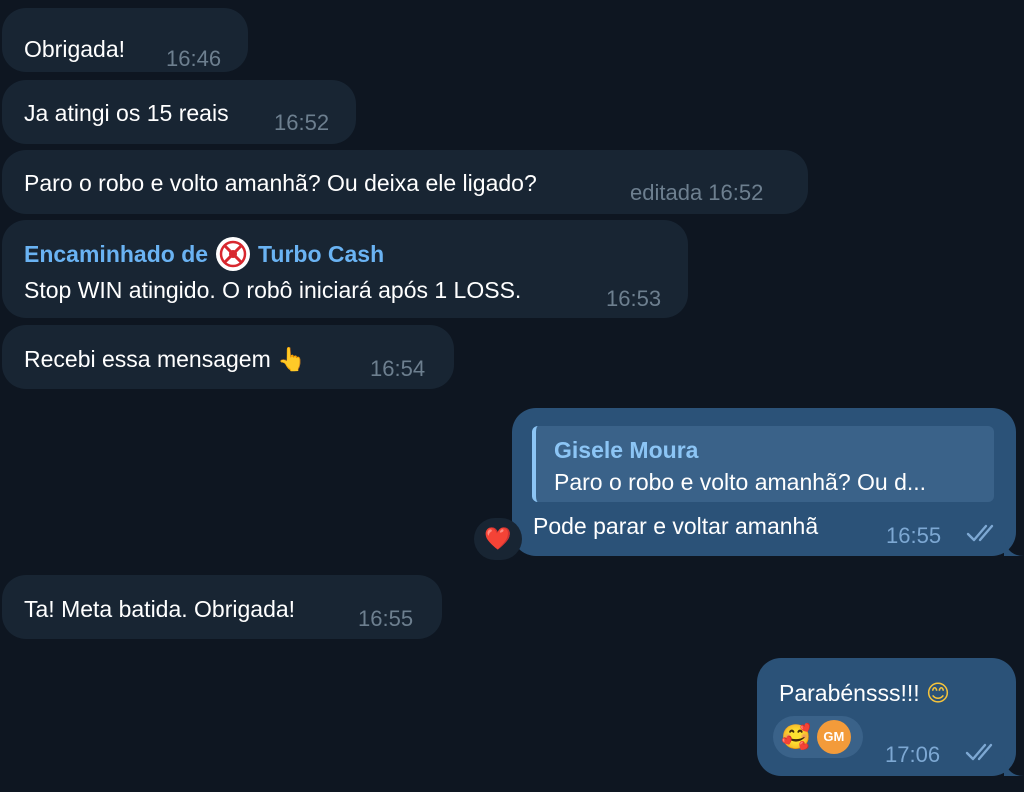 Image resolution: width=1024 pixels, height=792 pixels. What do you see at coordinates (126, 113) in the screenshot?
I see `message-text: Ja atingi os 15 reais` at bounding box center [126, 113].